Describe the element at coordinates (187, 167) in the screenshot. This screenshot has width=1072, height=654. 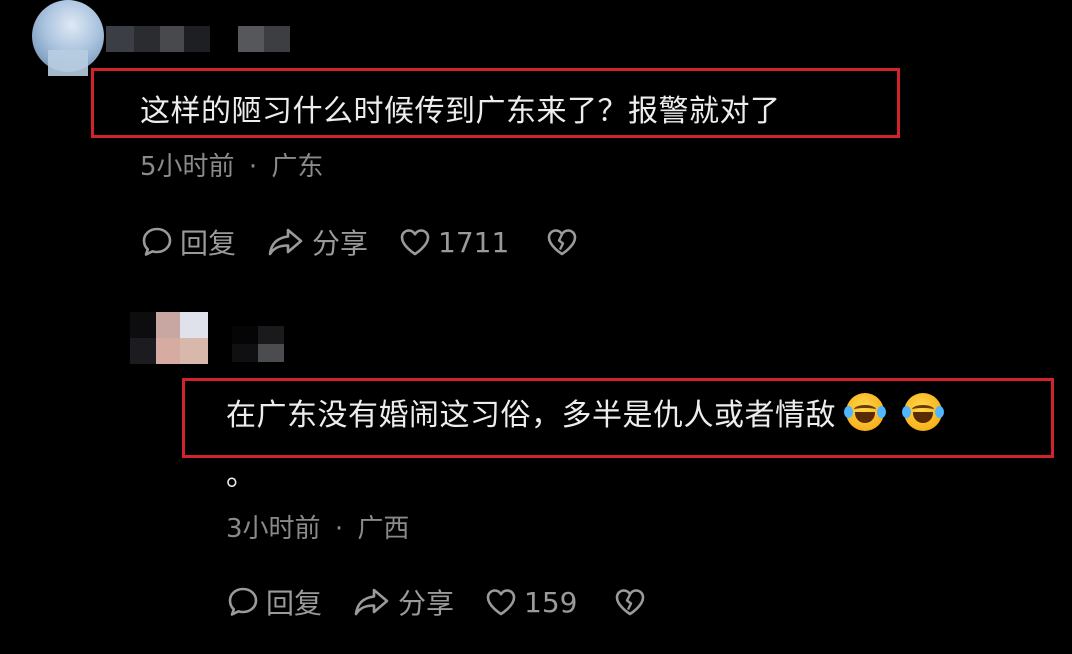
I see `comment-time: 5小时前` at that location.